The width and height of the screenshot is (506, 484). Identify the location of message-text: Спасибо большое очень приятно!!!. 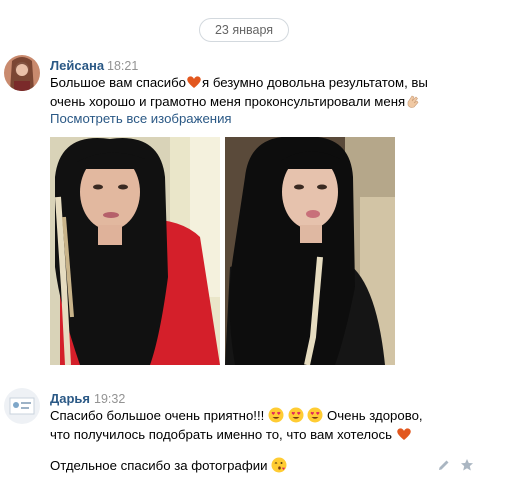
(157, 415).